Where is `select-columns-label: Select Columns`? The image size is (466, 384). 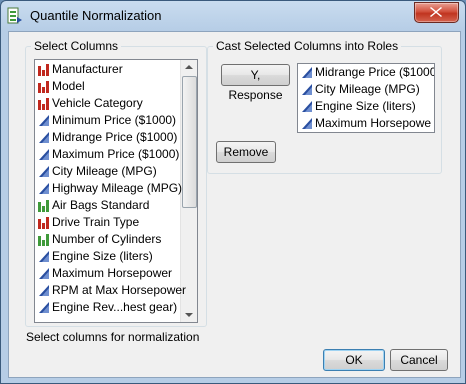 select-columns-label: Select Columns is located at coordinates (76, 46).